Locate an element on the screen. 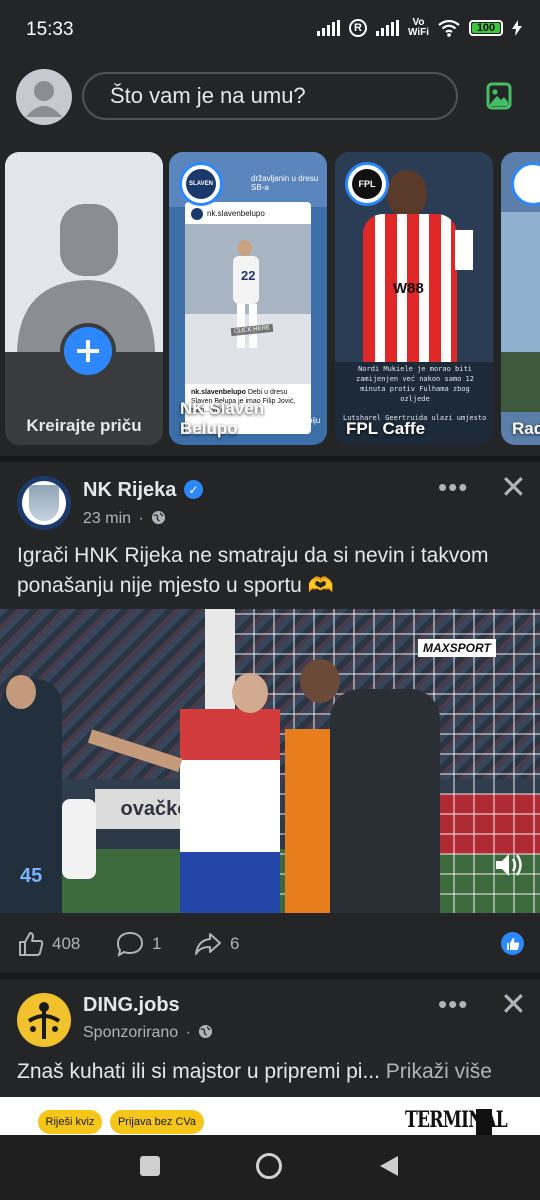  profile-avatar is located at coordinates (44, 97).